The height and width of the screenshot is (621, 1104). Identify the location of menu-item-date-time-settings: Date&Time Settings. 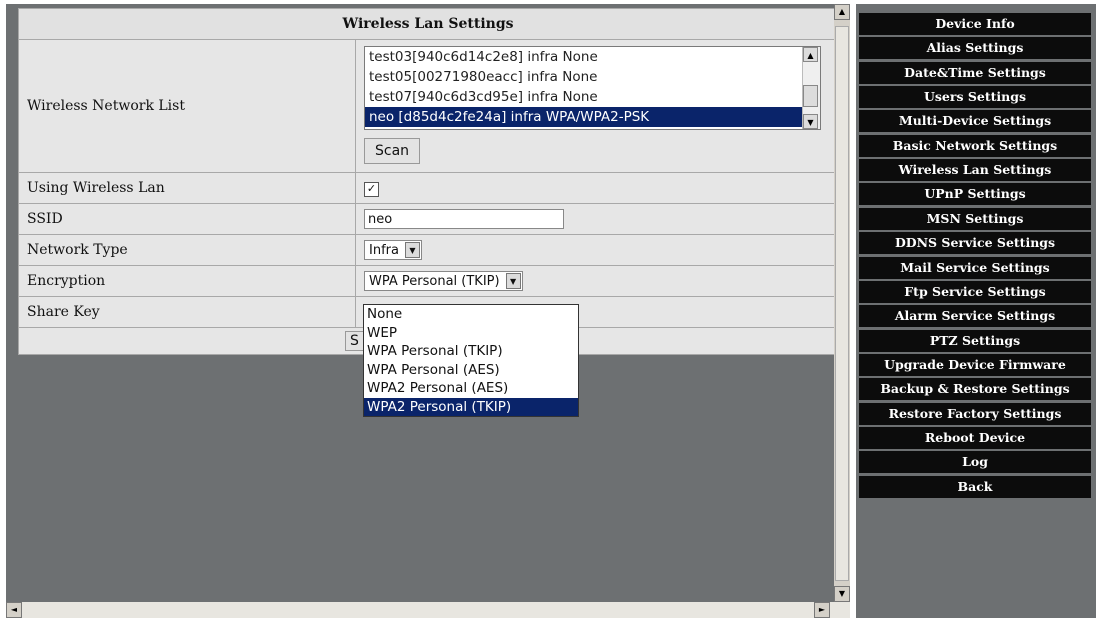
(975, 72).